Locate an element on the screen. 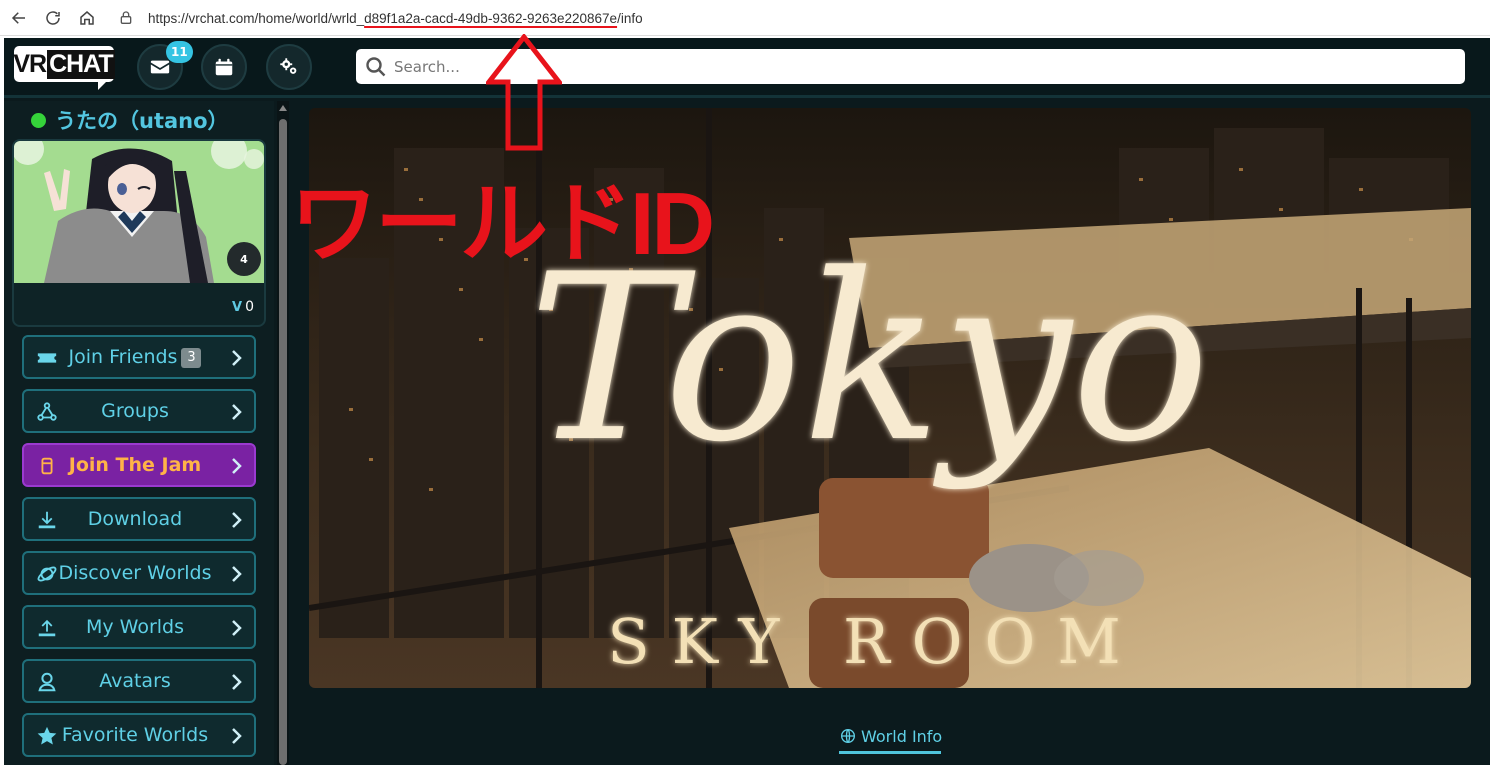 This screenshot has width=1490, height=765. gears-icon is located at coordinates (288, 66).